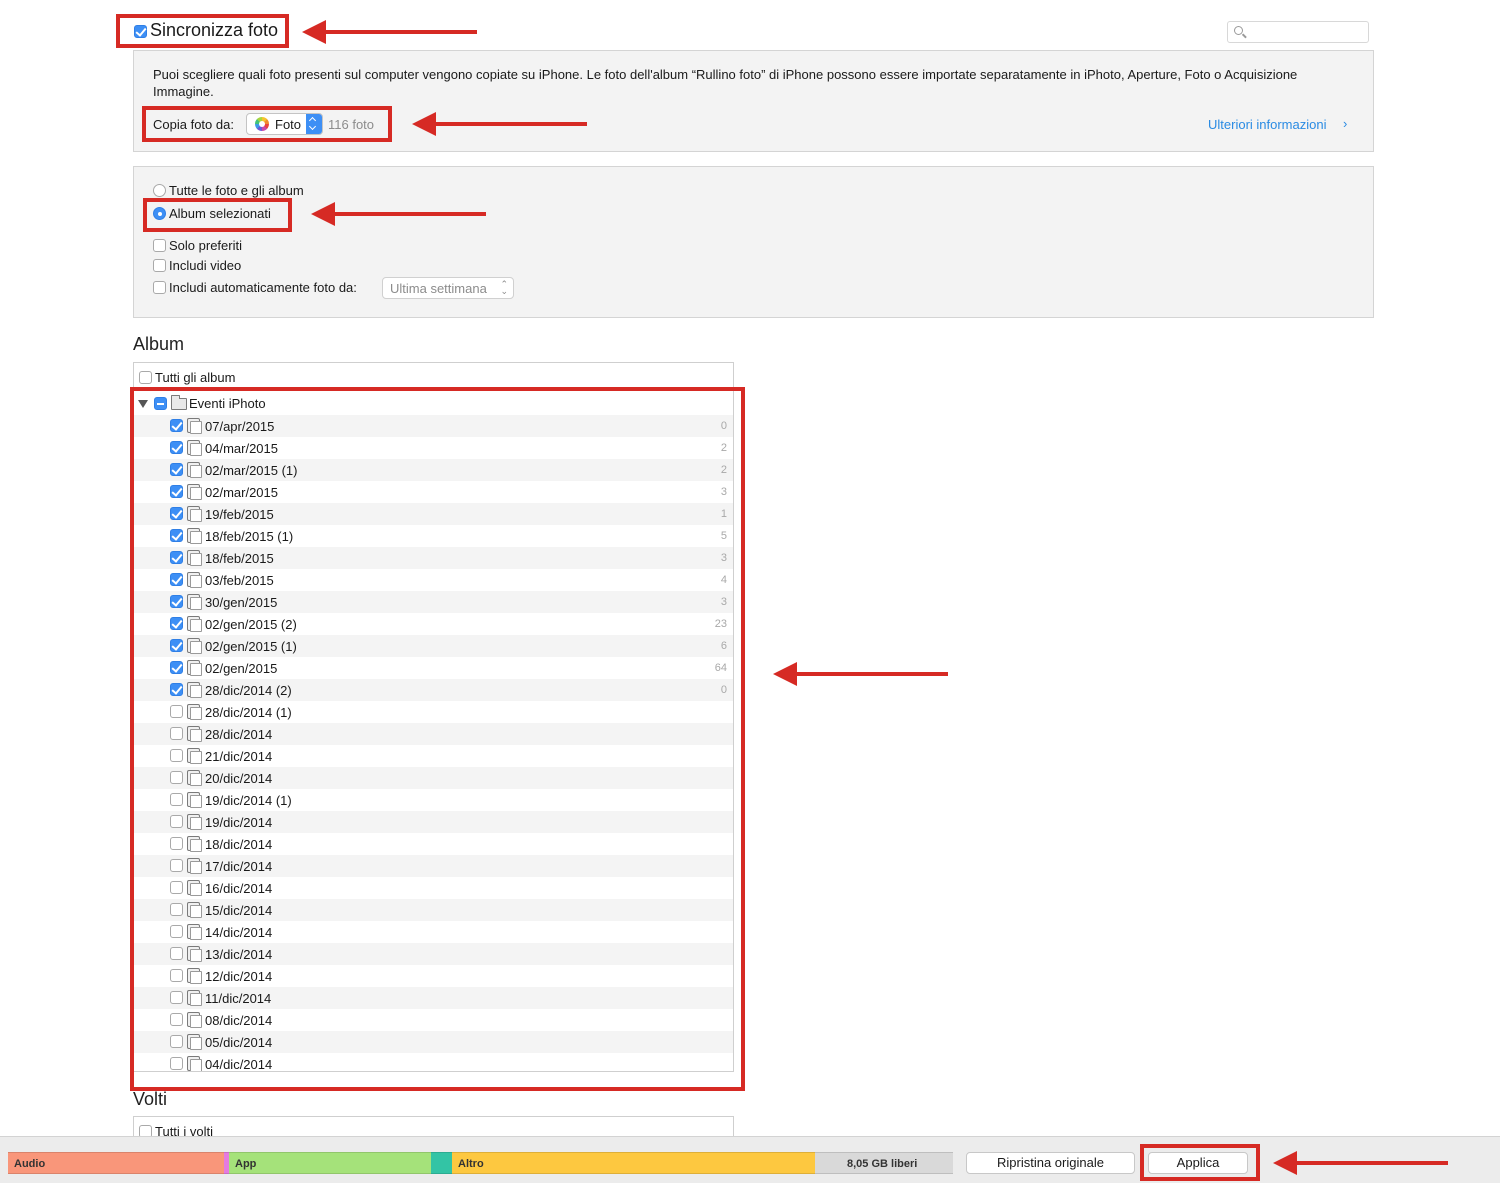  Describe the element at coordinates (205, 245) in the screenshot. I see `favorites-only-label: Solo preferiti` at that location.